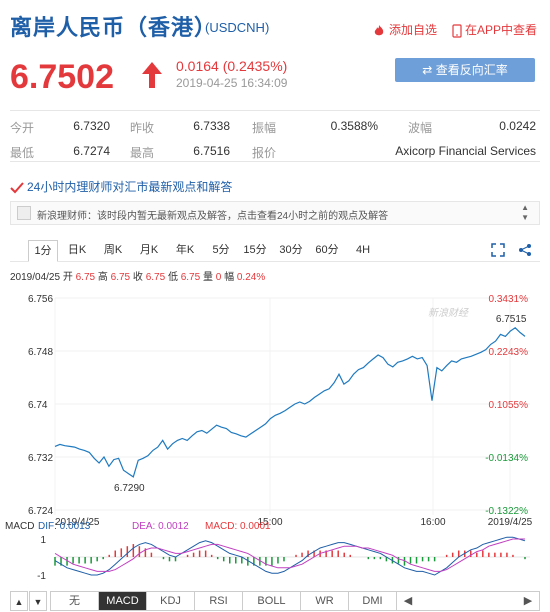 The height and width of the screenshot is (612, 550). Describe the element at coordinates (471, 82) in the screenshot. I see `reverse-rate-label: 查看反向汇率 CNHUSD` at that location.